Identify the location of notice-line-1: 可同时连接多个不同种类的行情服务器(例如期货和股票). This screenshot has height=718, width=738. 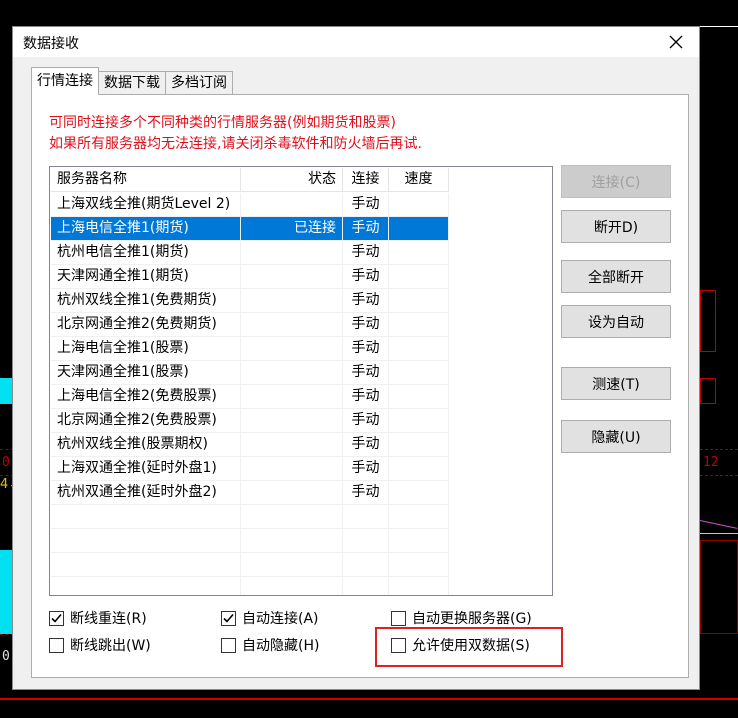
(222, 123).